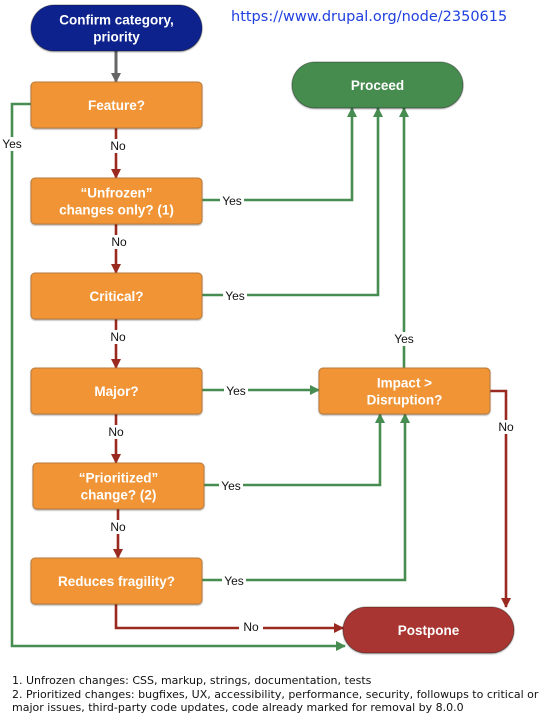 This screenshot has width=554, height=722. What do you see at coordinates (279, 154) in the screenshot?
I see `edge-unfrozen-proceed` at bounding box center [279, 154].